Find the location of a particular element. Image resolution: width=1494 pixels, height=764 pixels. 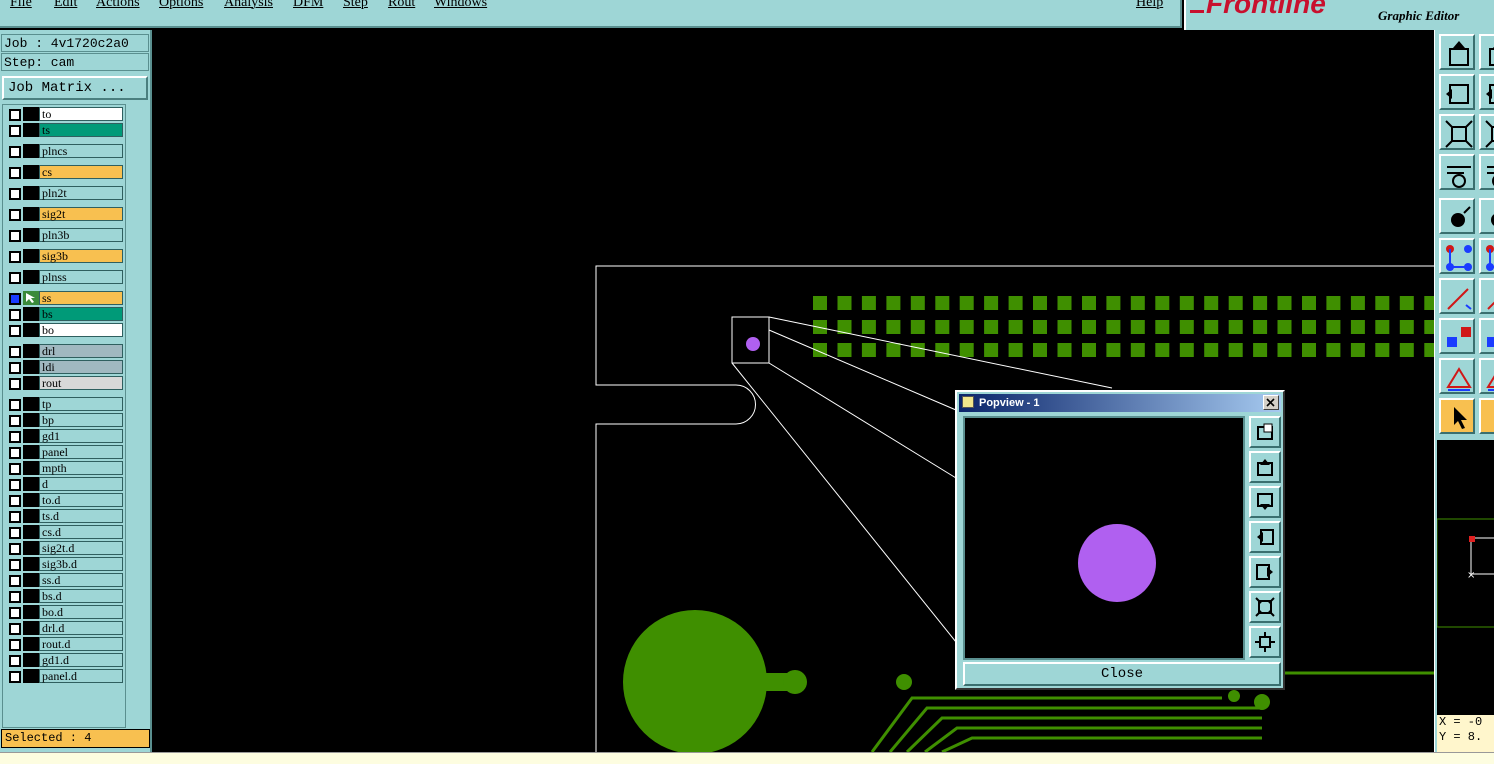

layer-row-ldi: ldi is located at coordinates (64, 367).